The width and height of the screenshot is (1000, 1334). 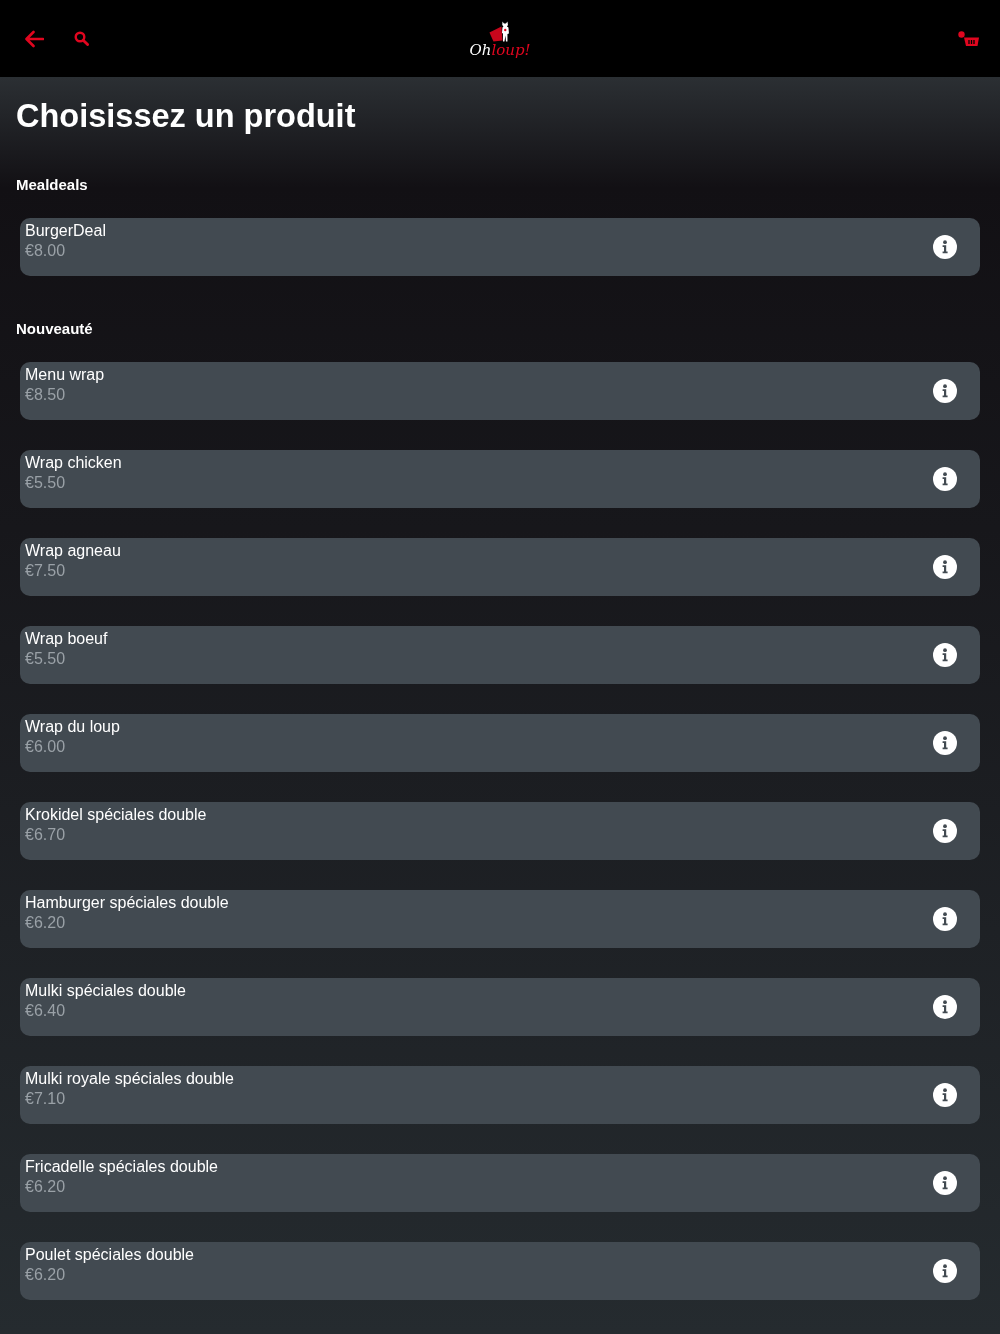 I want to click on product-name: Mulki royale spéciales double, so click(x=130, y=1079).